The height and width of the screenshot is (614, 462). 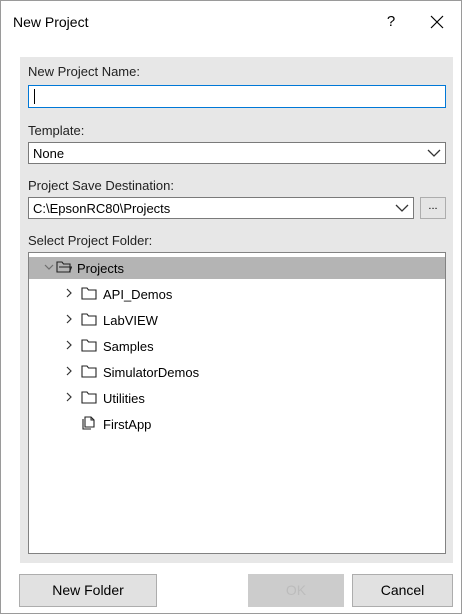 What do you see at coordinates (138, 294) in the screenshot?
I see `tree-item-label: API_Demos` at bounding box center [138, 294].